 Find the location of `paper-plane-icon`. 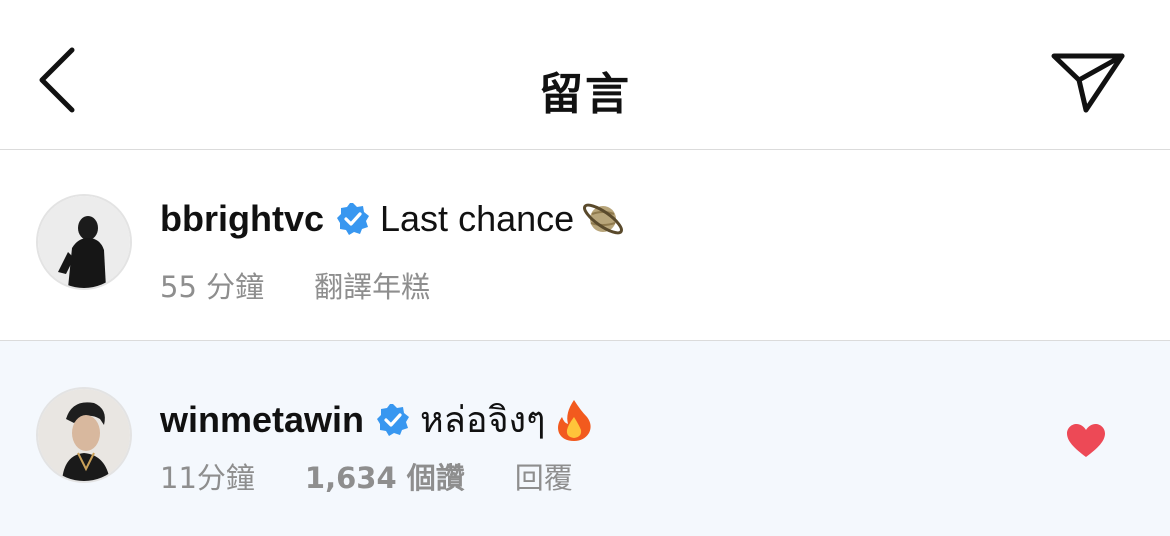

paper-plane-icon is located at coordinates (1088, 83).